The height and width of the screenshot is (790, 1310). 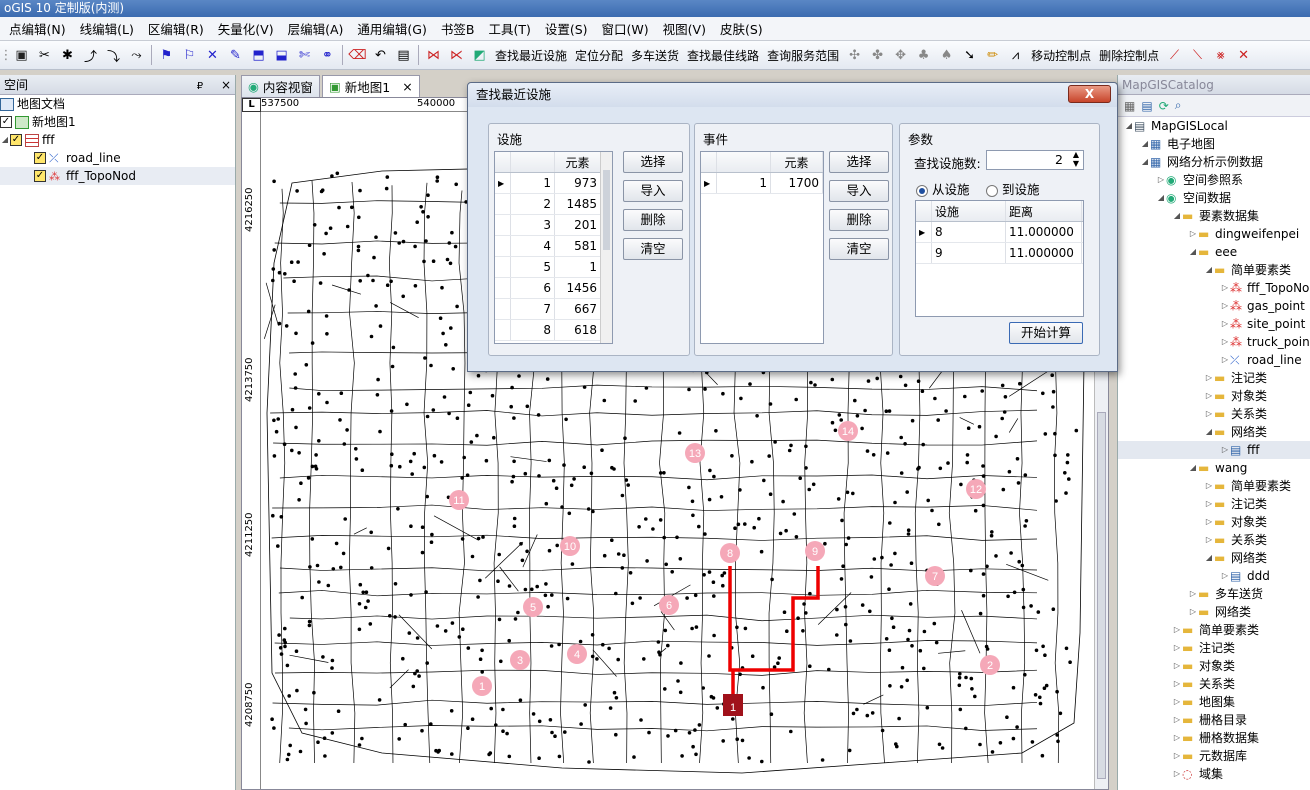 I want to click on event-marker: 1, so click(x=733, y=705).